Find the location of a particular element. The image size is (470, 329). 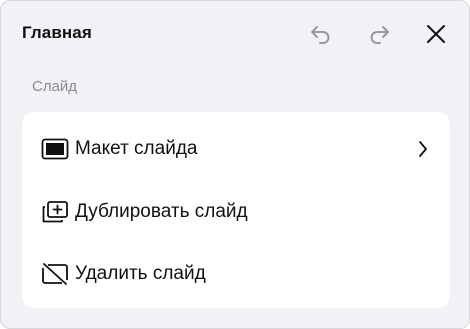

duplicate-slide-icon is located at coordinates (55, 212).